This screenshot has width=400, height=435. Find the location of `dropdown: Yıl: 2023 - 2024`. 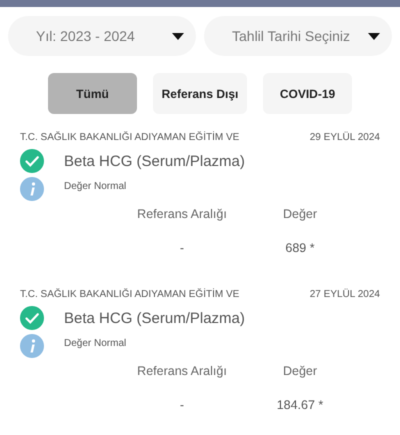

dropdown: Yıl: 2023 - 2024 is located at coordinates (102, 36).